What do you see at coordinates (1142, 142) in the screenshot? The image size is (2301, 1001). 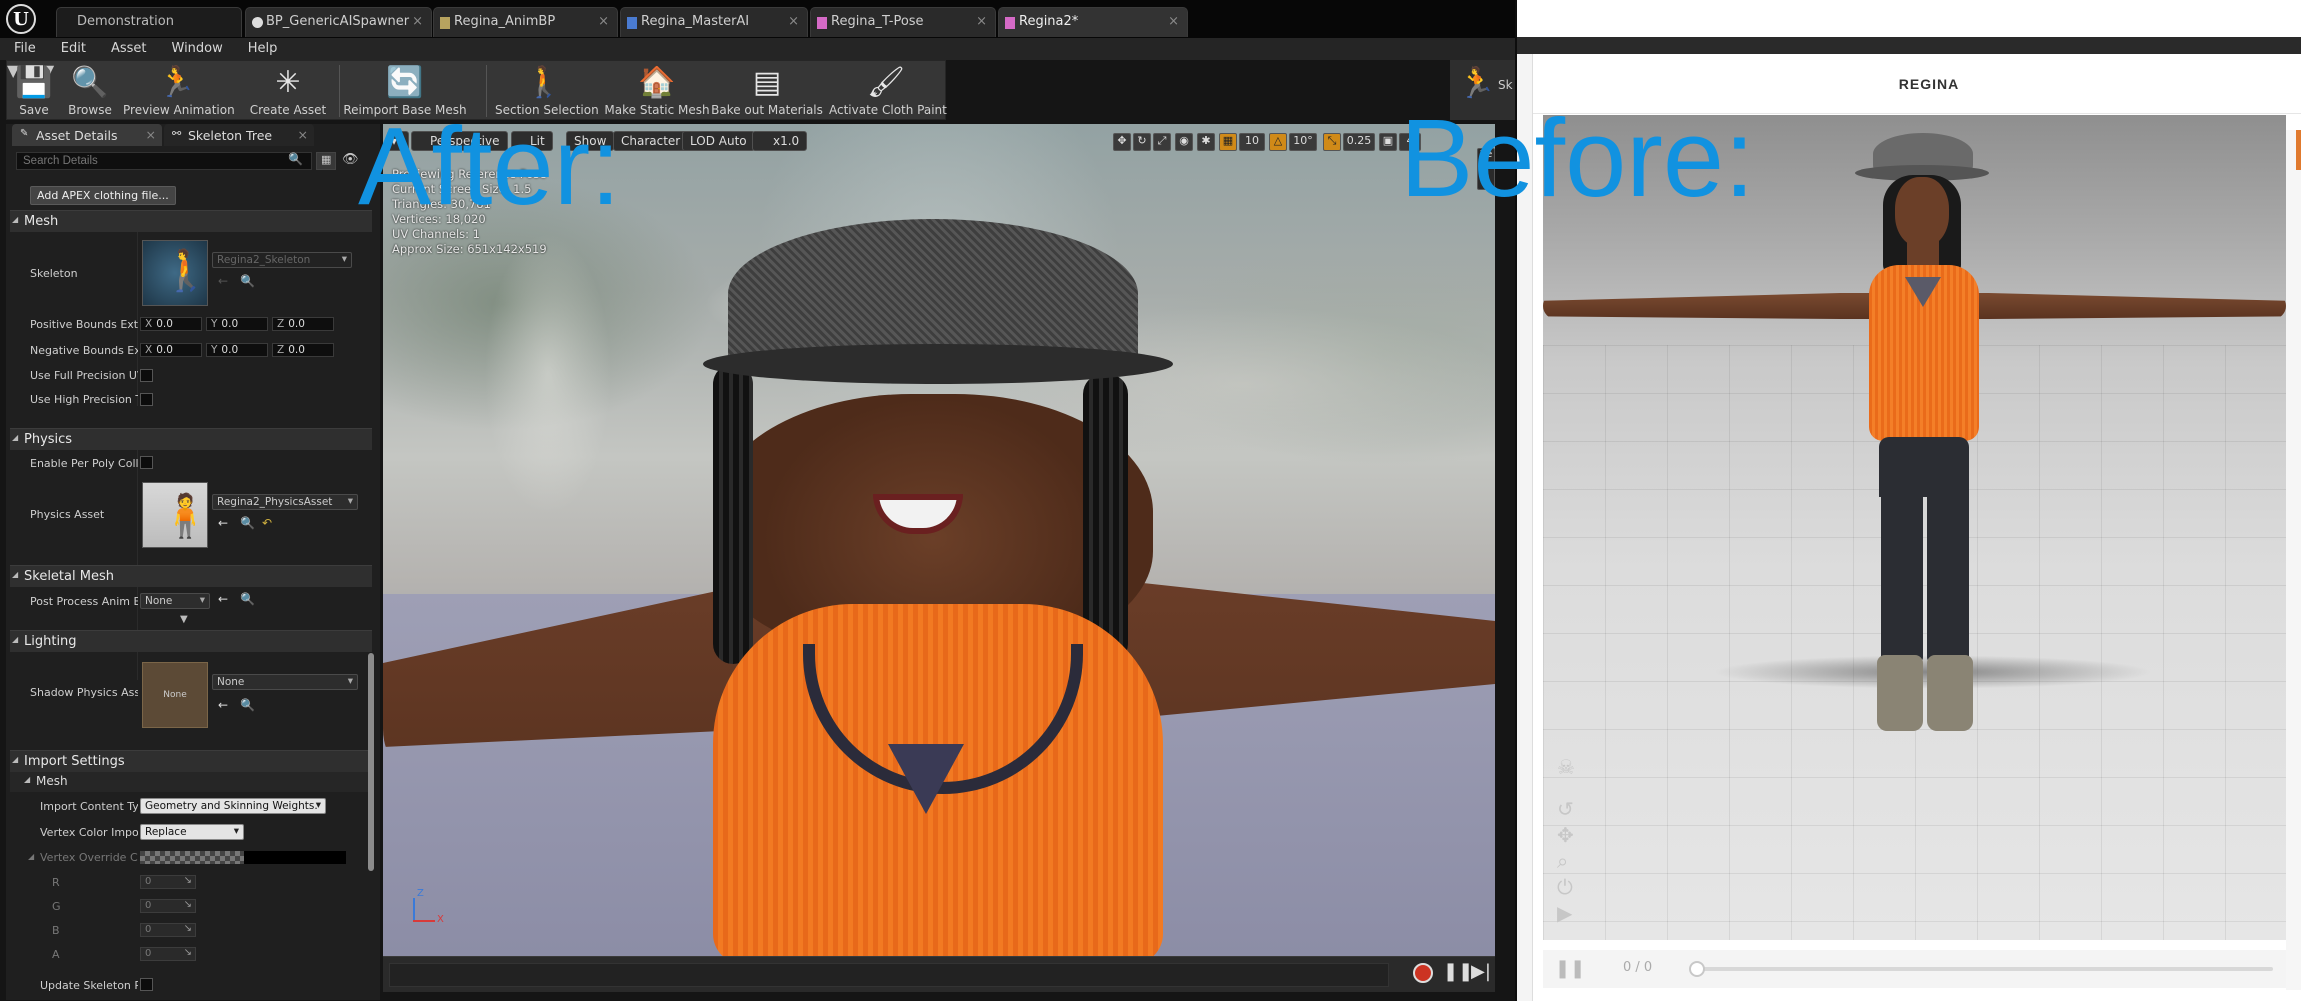 I see `rotate-icon: ↻` at bounding box center [1142, 142].